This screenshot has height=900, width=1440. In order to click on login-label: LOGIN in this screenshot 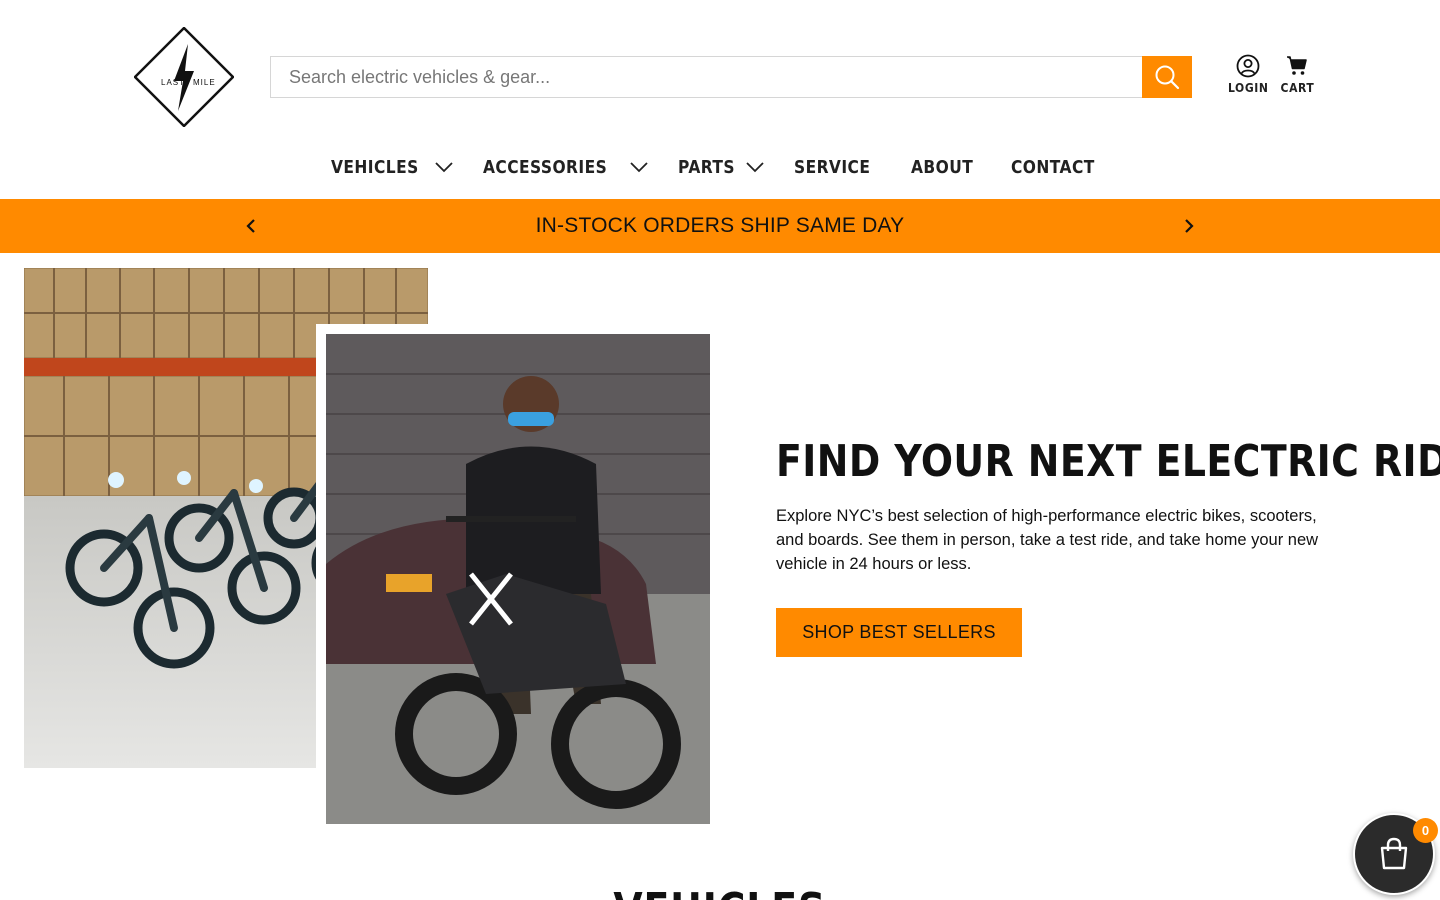, I will do `click(1248, 88)`.